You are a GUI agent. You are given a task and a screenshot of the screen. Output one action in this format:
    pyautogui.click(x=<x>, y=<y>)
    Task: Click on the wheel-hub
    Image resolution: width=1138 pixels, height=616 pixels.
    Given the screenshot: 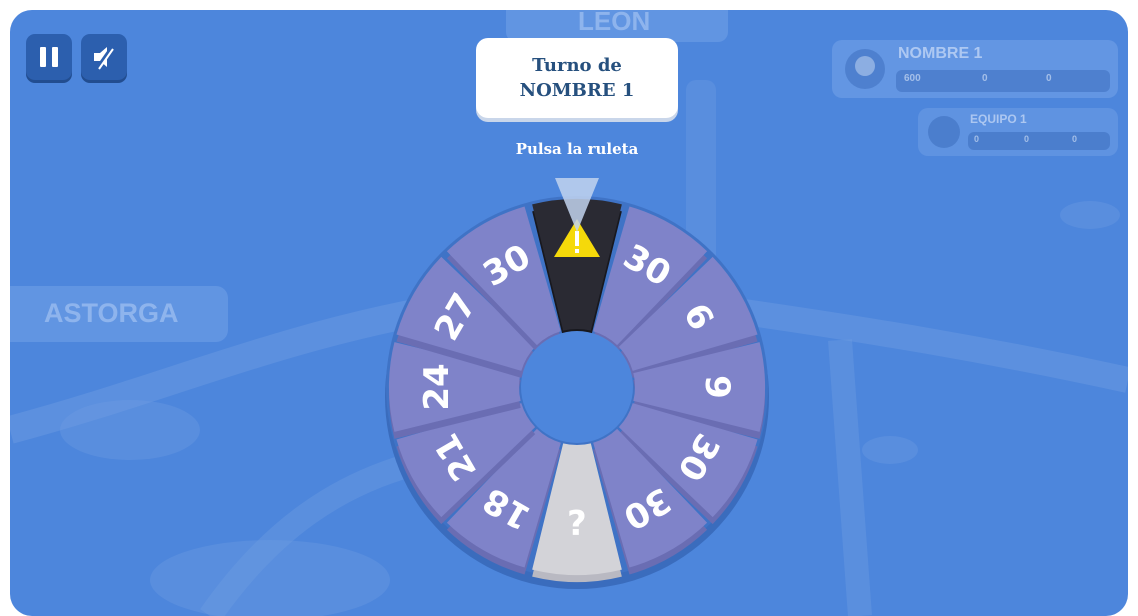 What is the action you would take?
    pyautogui.click(x=577, y=387)
    